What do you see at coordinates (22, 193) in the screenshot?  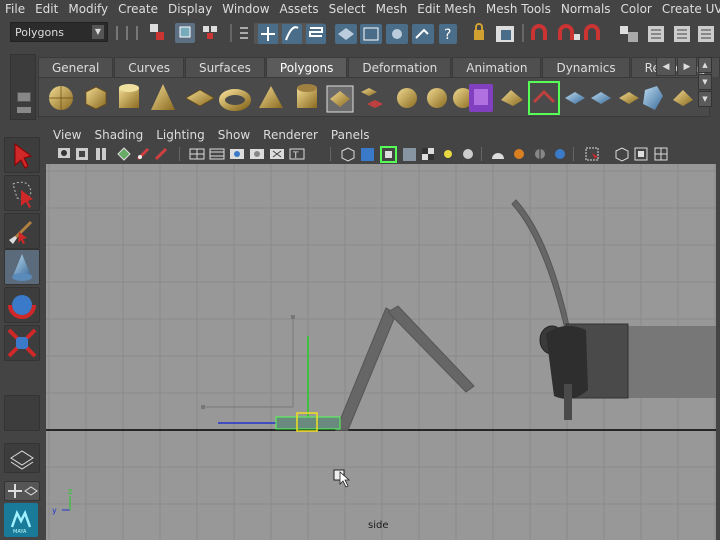 I see `lasso-tool-button` at bounding box center [22, 193].